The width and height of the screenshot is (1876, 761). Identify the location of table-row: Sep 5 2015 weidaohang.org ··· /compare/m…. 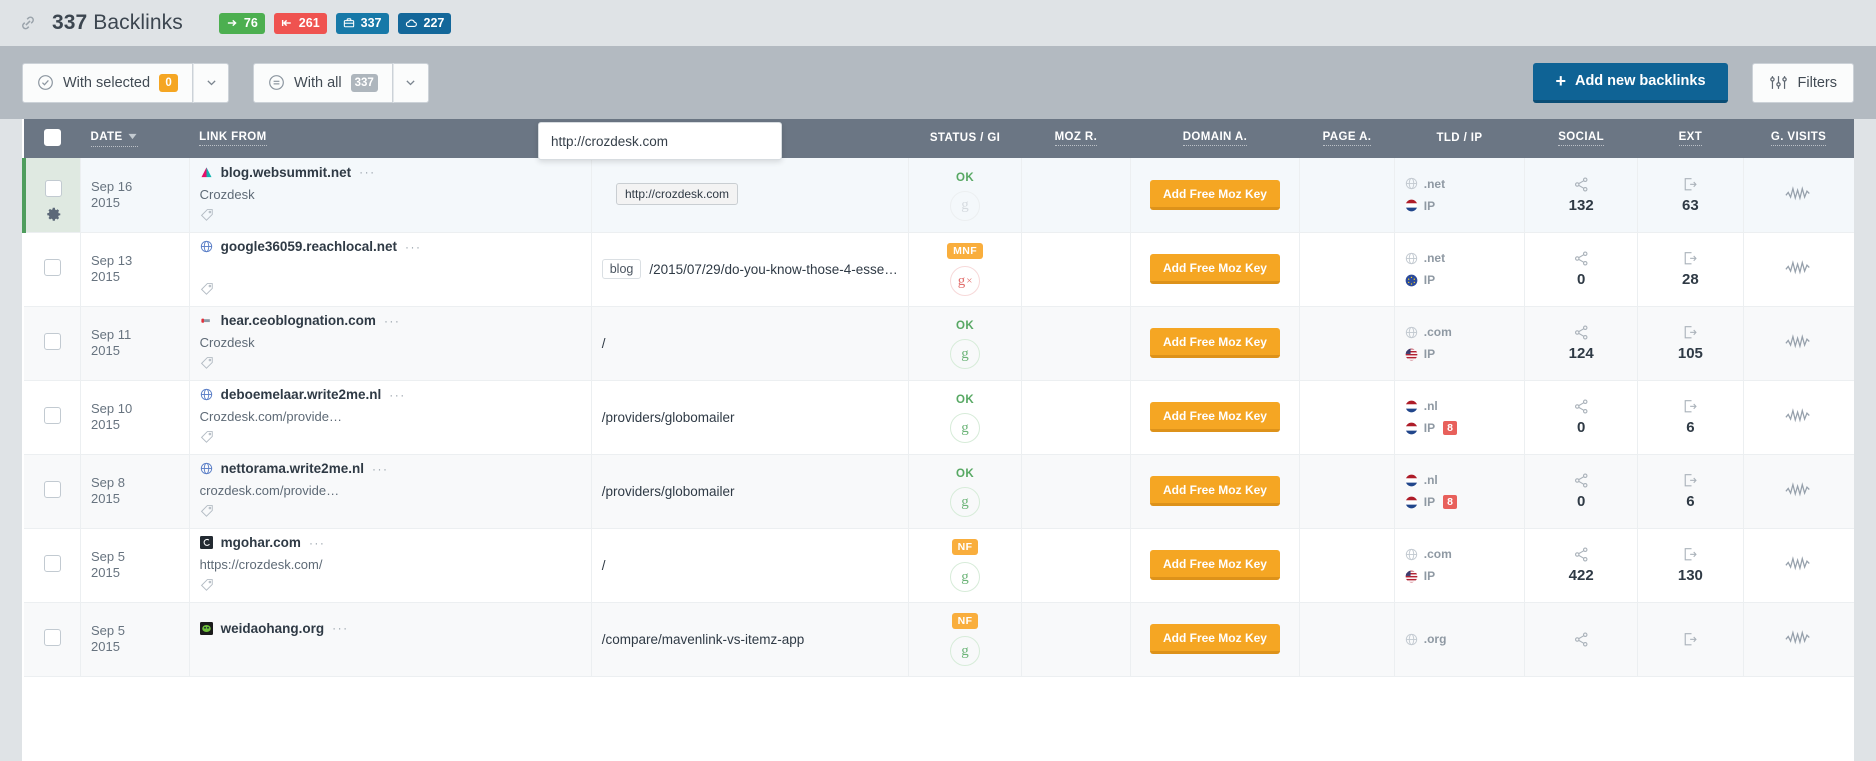
(939, 639).